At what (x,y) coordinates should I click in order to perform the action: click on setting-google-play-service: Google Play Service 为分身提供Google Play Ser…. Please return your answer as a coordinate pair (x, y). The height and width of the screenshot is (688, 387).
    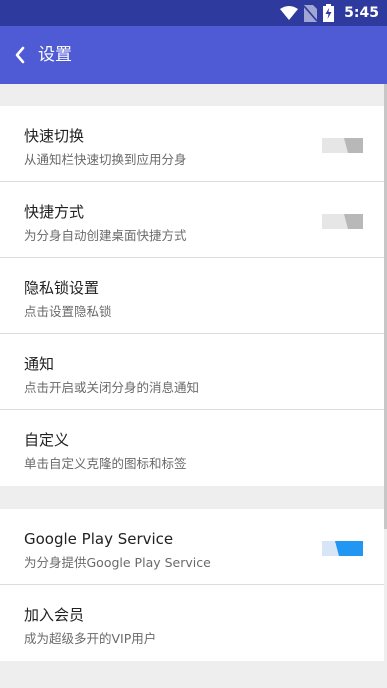
    Looking at the image, I should click on (192, 547).